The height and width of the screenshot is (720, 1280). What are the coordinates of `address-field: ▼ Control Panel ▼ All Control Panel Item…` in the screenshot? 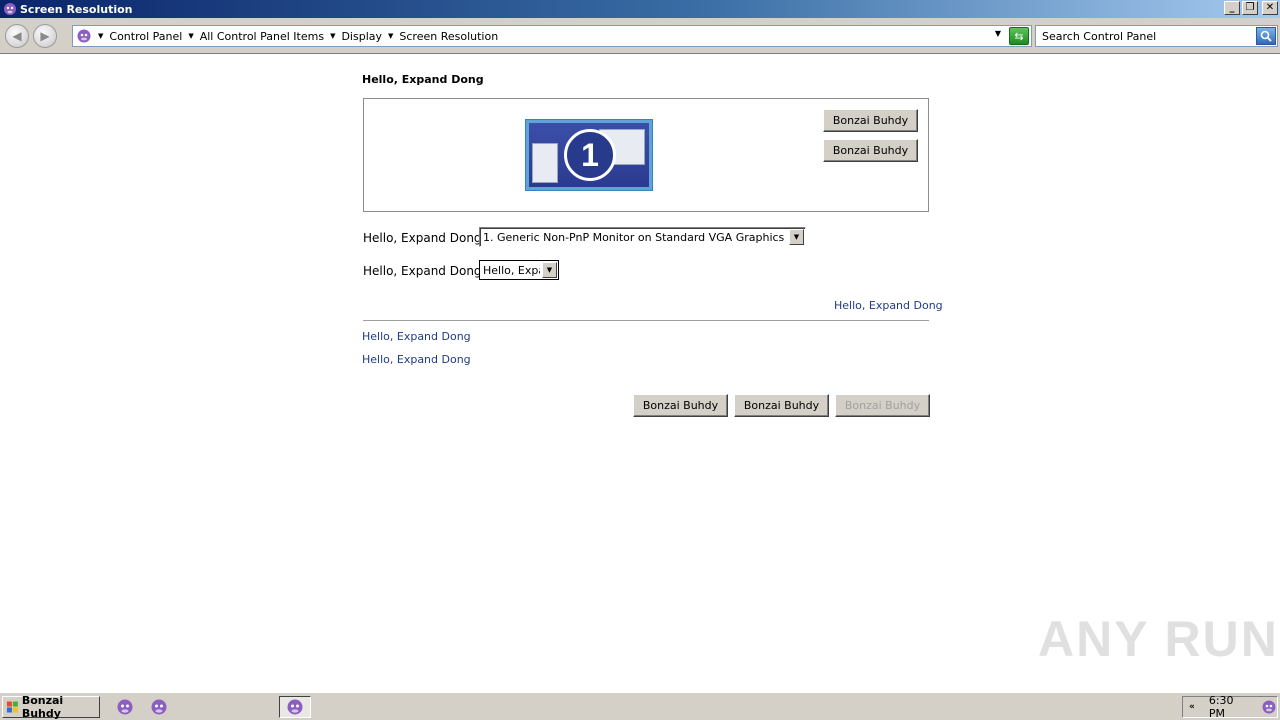 It's located at (552, 36).